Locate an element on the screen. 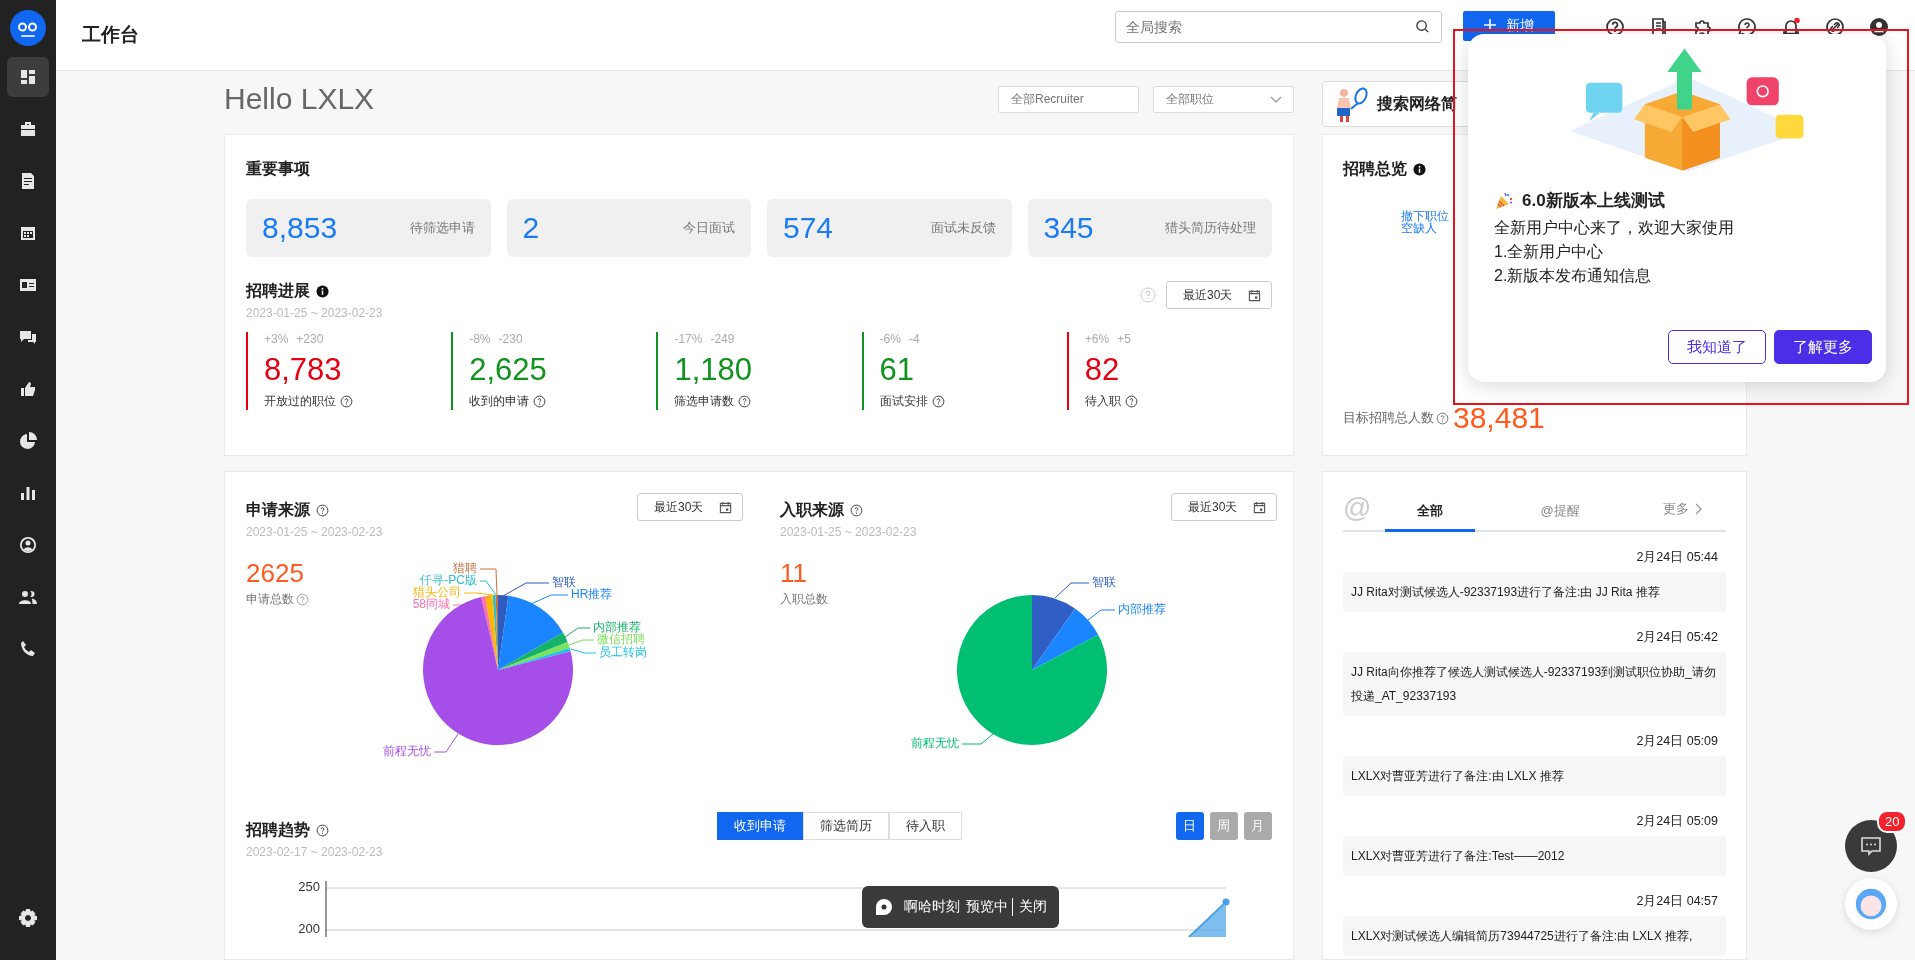 This screenshot has height=960, width=1915. at-sign-icon: @ is located at coordinates (1364, 511).